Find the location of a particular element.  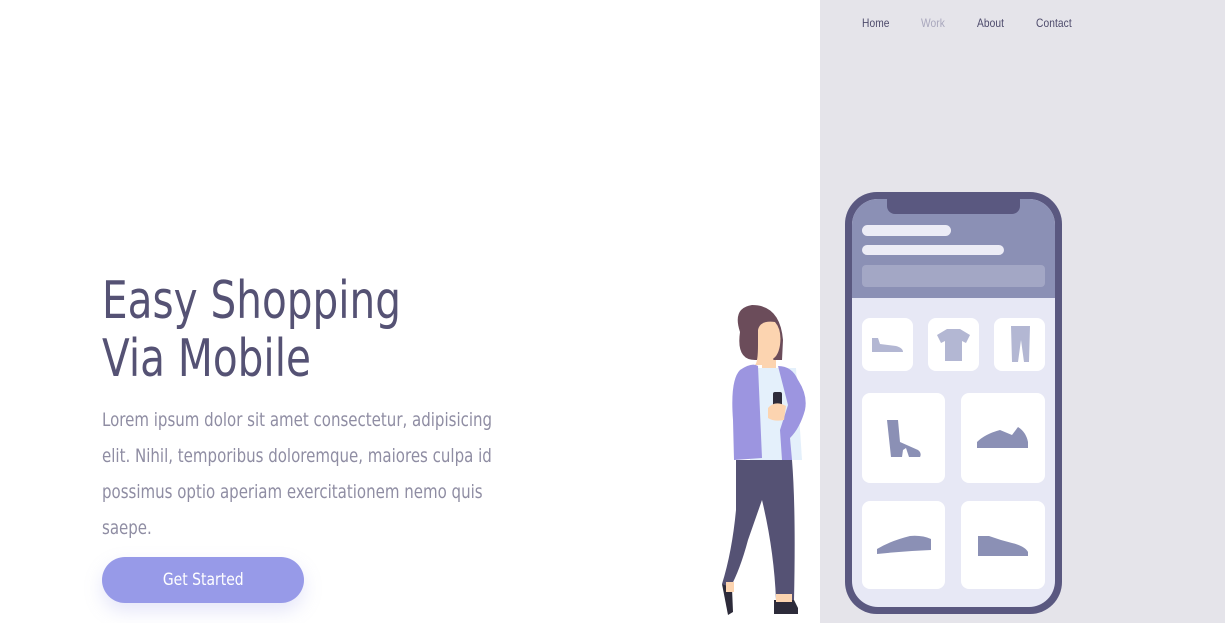

product-card-boot is located at coordinates (903, 438).